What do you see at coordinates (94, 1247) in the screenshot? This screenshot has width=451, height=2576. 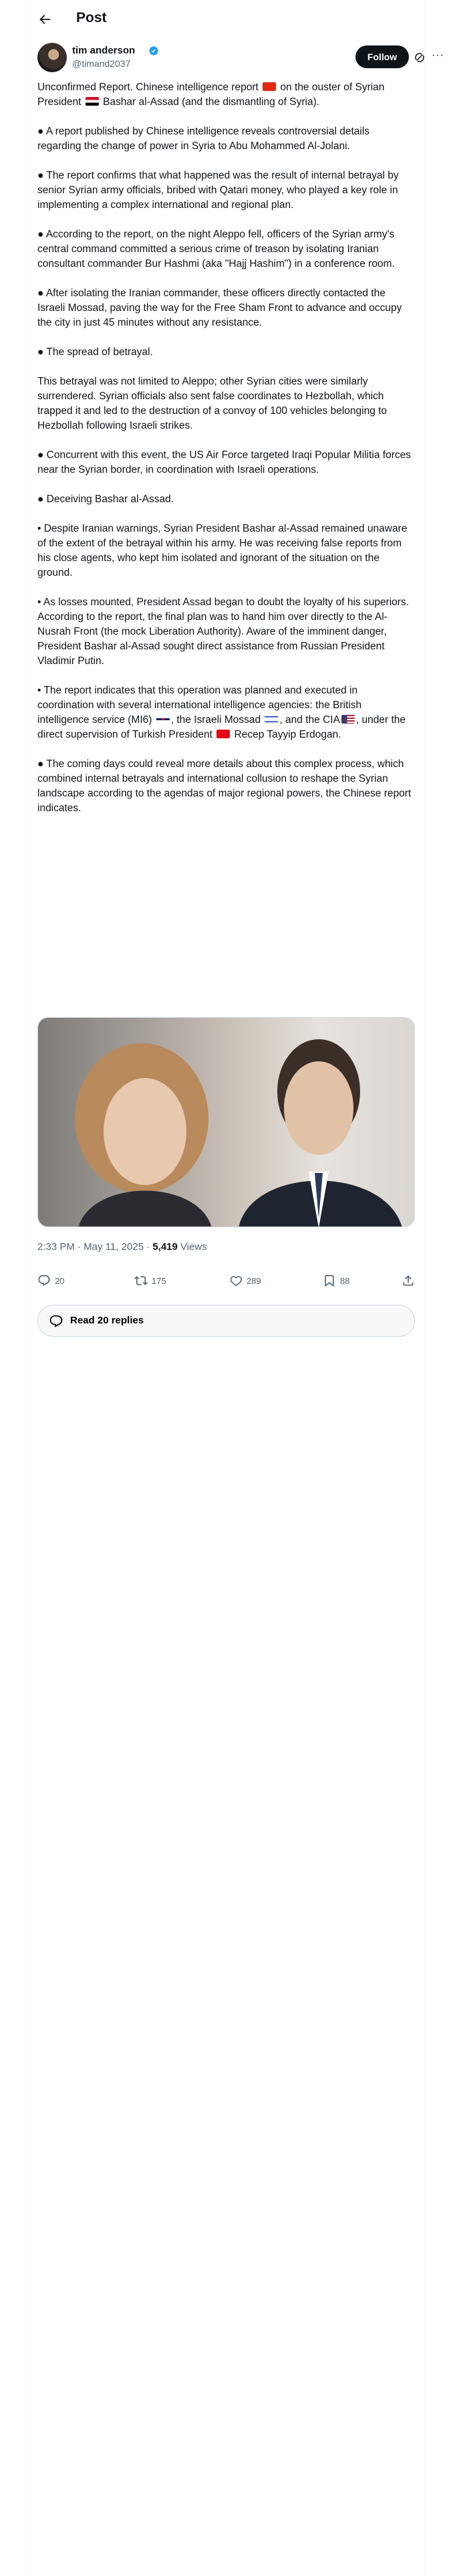 I see `post-timestamp: 2:33 PM · May 11, 2025 ·` at bounding box center [94, 1247].